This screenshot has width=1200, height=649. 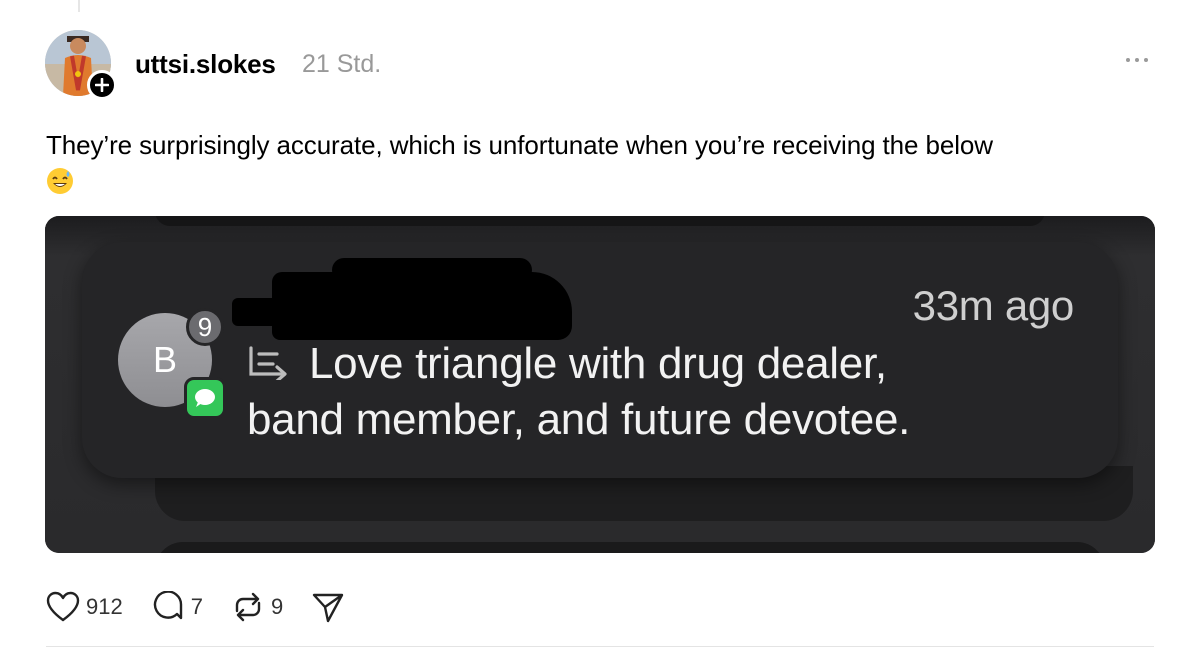 I want to click on reply-icon, so click(x=268, y=363).